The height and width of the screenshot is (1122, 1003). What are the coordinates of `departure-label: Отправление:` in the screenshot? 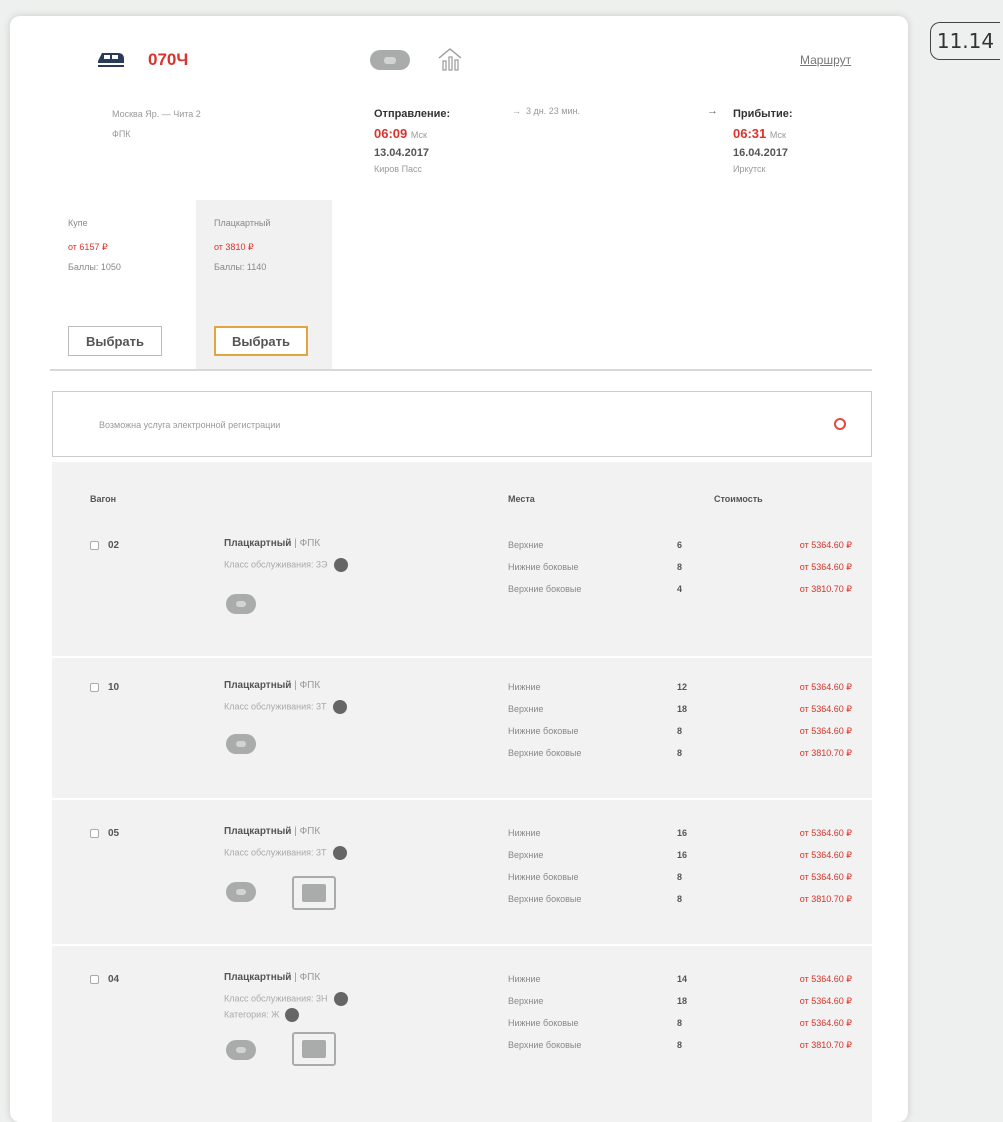 It's located at (412, 114).